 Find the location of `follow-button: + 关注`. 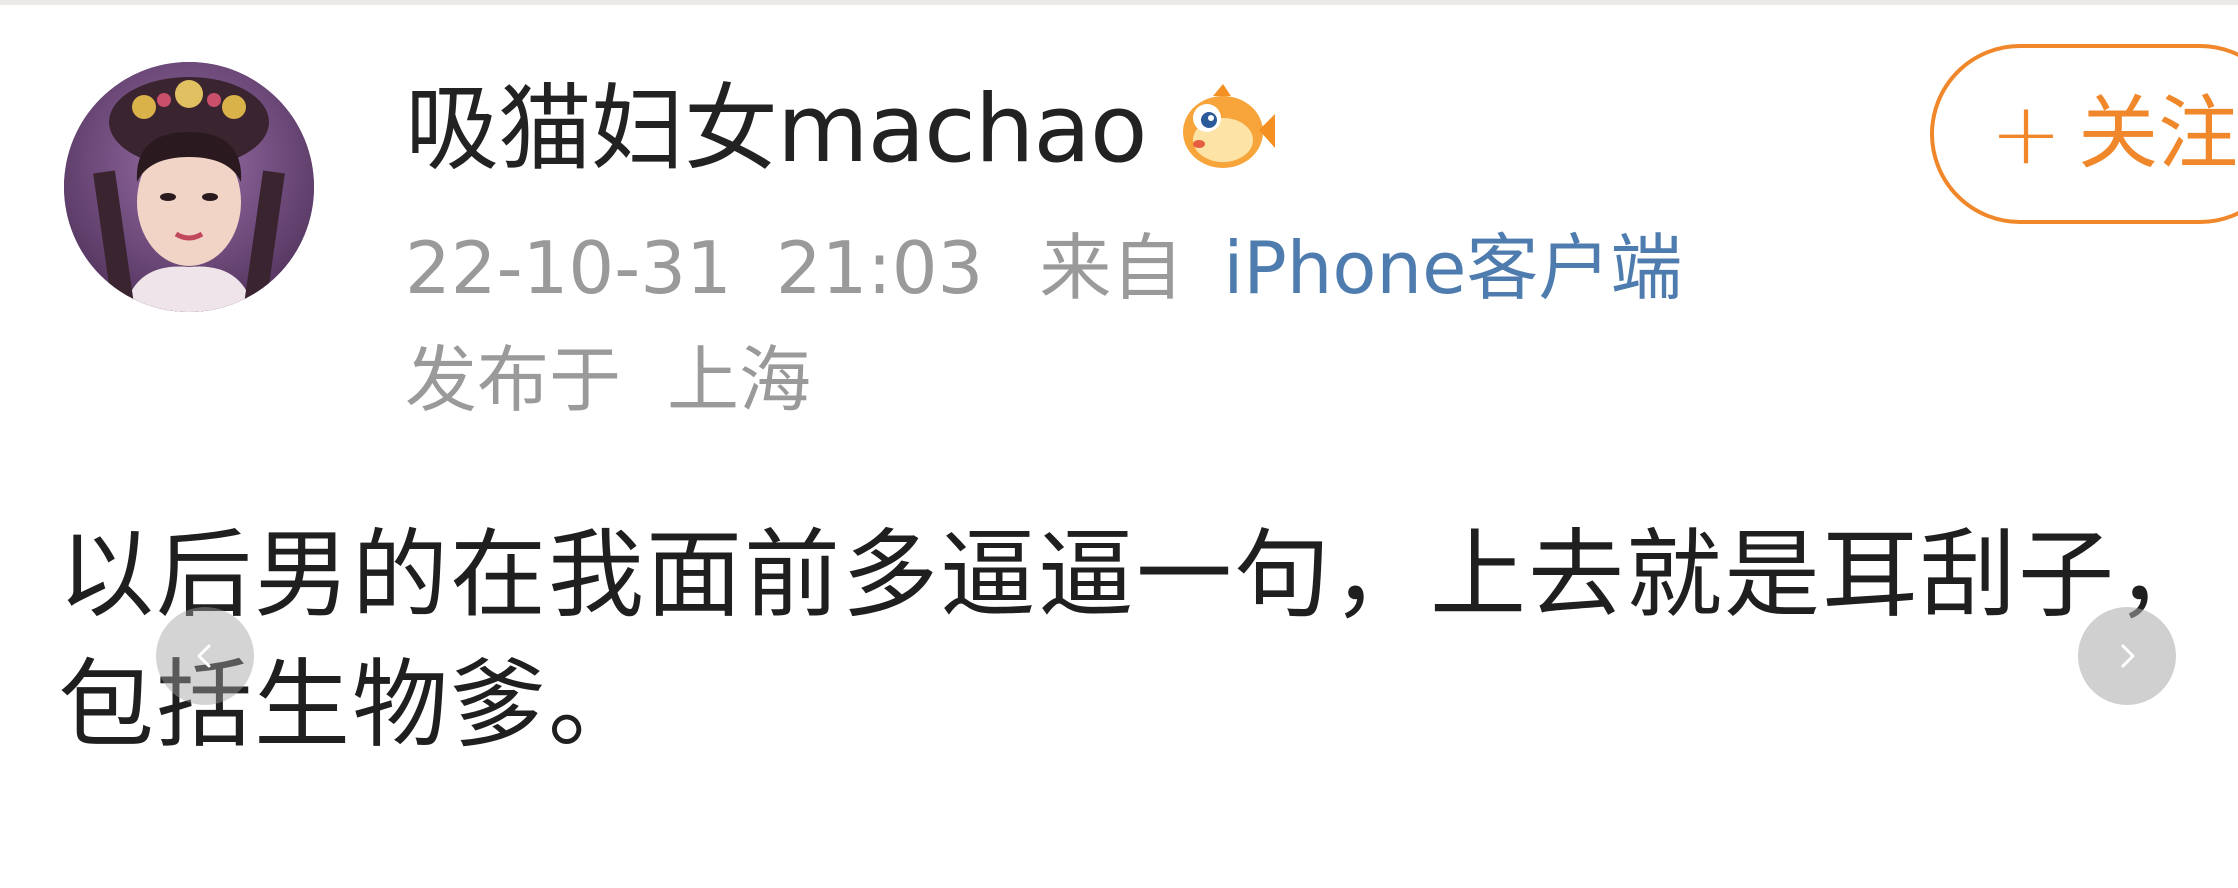

follow-button: + 关注 is located at coordinates (2084, 134).